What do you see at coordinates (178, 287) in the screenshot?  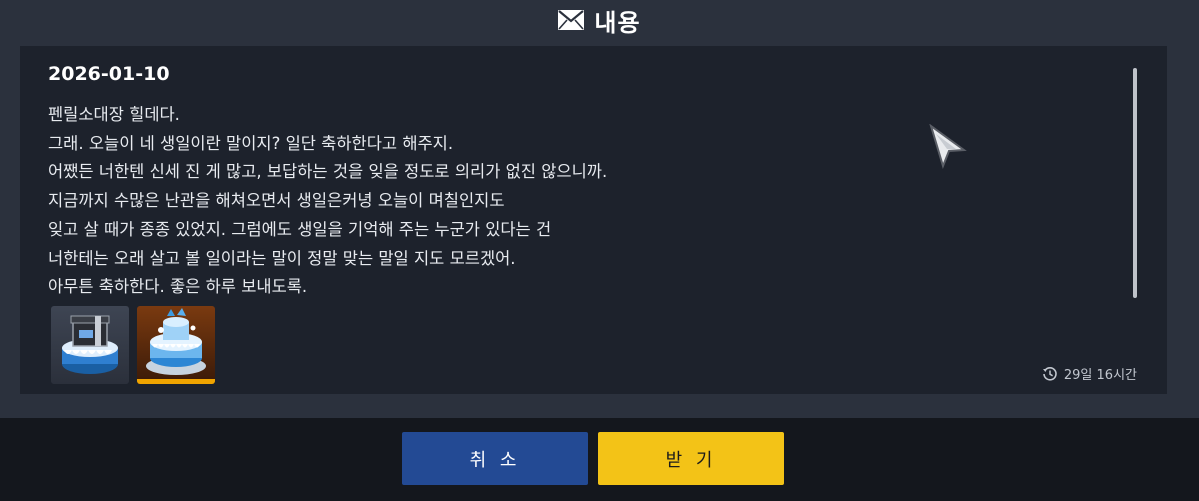 I see `mail-body-line: 아무튼 축하한다. 좋은 하루 보내도록.` at bounding box center [178, 287].